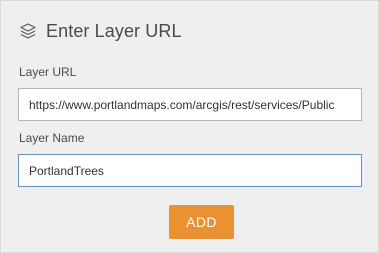 The width and height of the screenshot is (379, 253). I want to click on layer-url-label: Layer URL, so click(48, 72).